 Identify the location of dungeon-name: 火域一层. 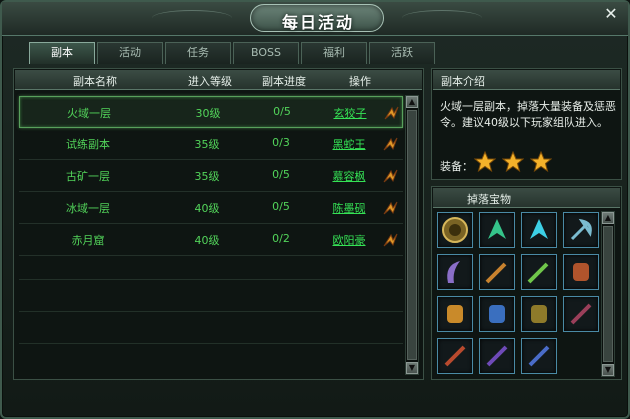
(89, 113).